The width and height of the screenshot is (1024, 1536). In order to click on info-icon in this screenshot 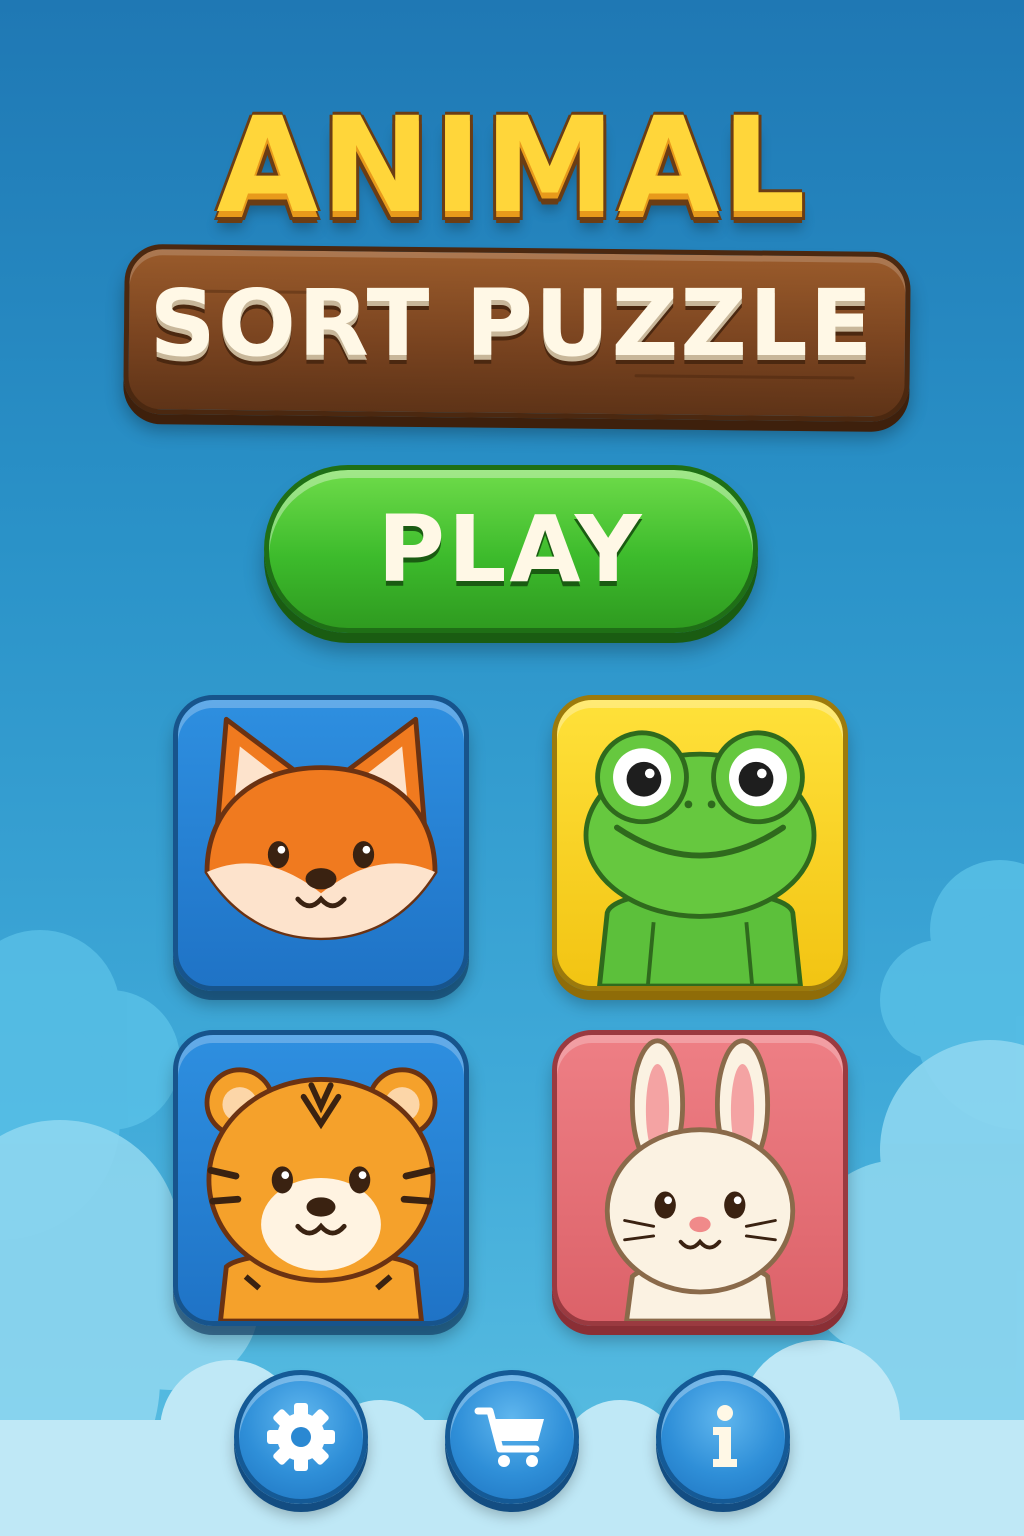, I will do `click(725, 1436)`.